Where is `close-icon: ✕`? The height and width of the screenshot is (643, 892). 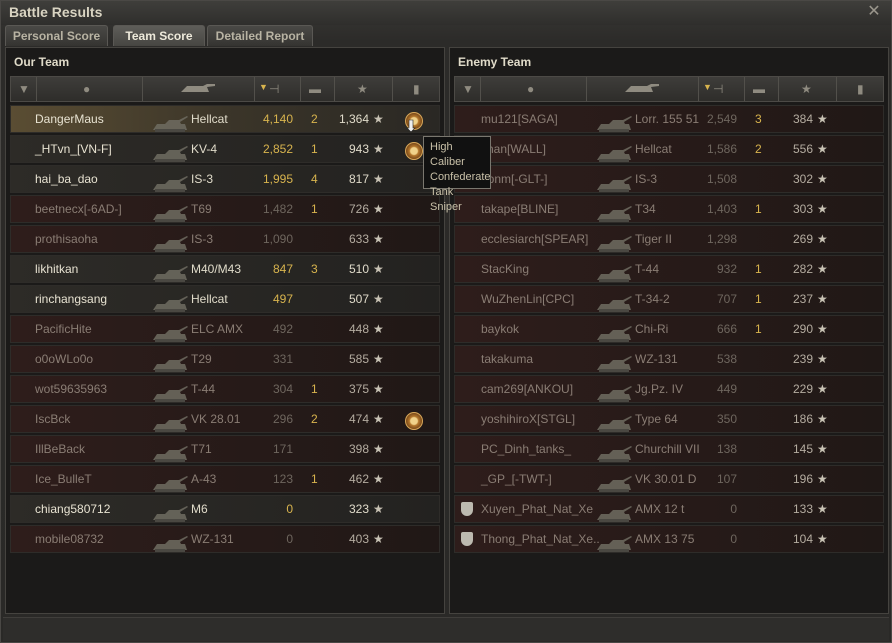 close-icon: ✕ is located at coordinates (874, 12).